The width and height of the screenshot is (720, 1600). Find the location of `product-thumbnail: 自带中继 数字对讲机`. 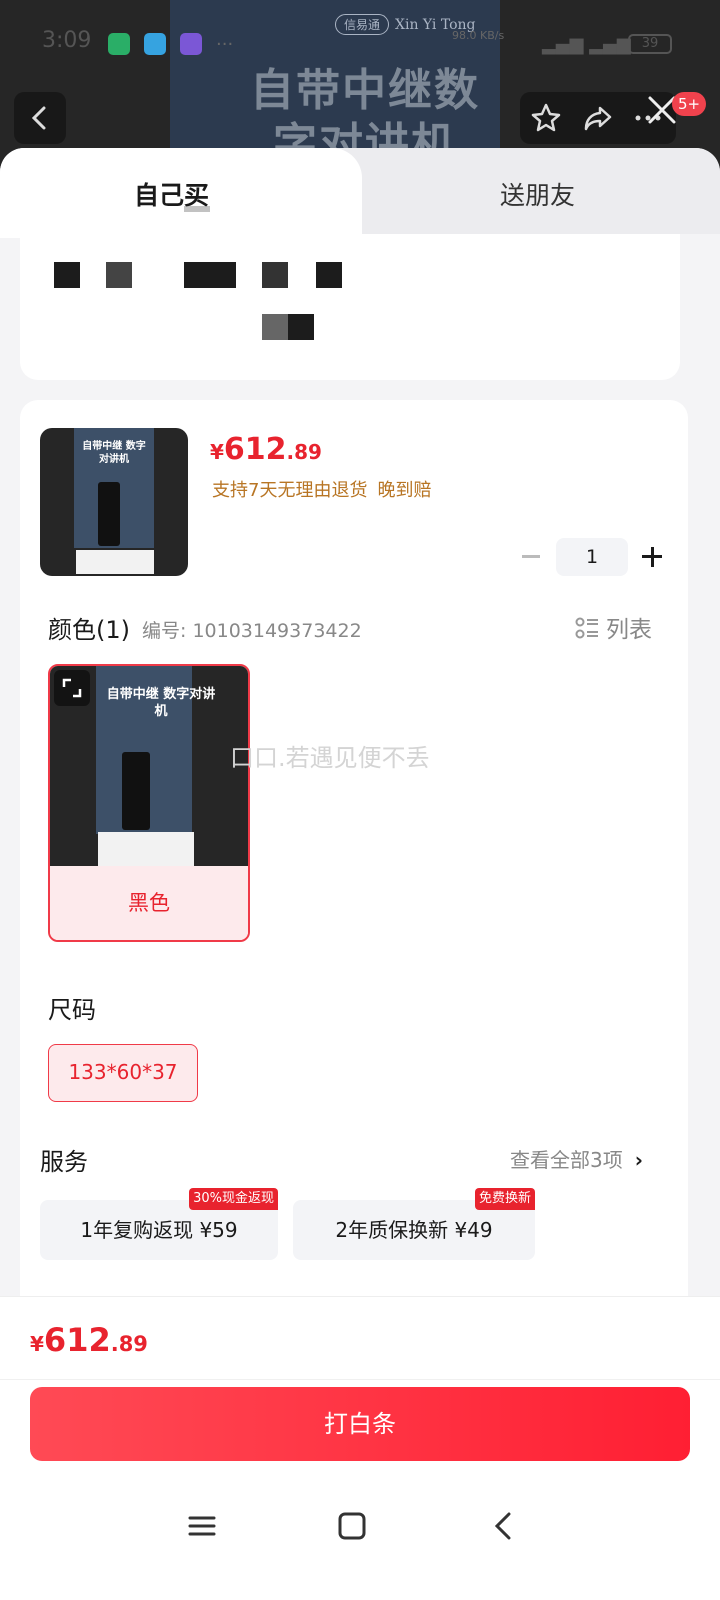

product-thumbnail: 自带中继 数字对讲机 is located at coordinates (114, 502).